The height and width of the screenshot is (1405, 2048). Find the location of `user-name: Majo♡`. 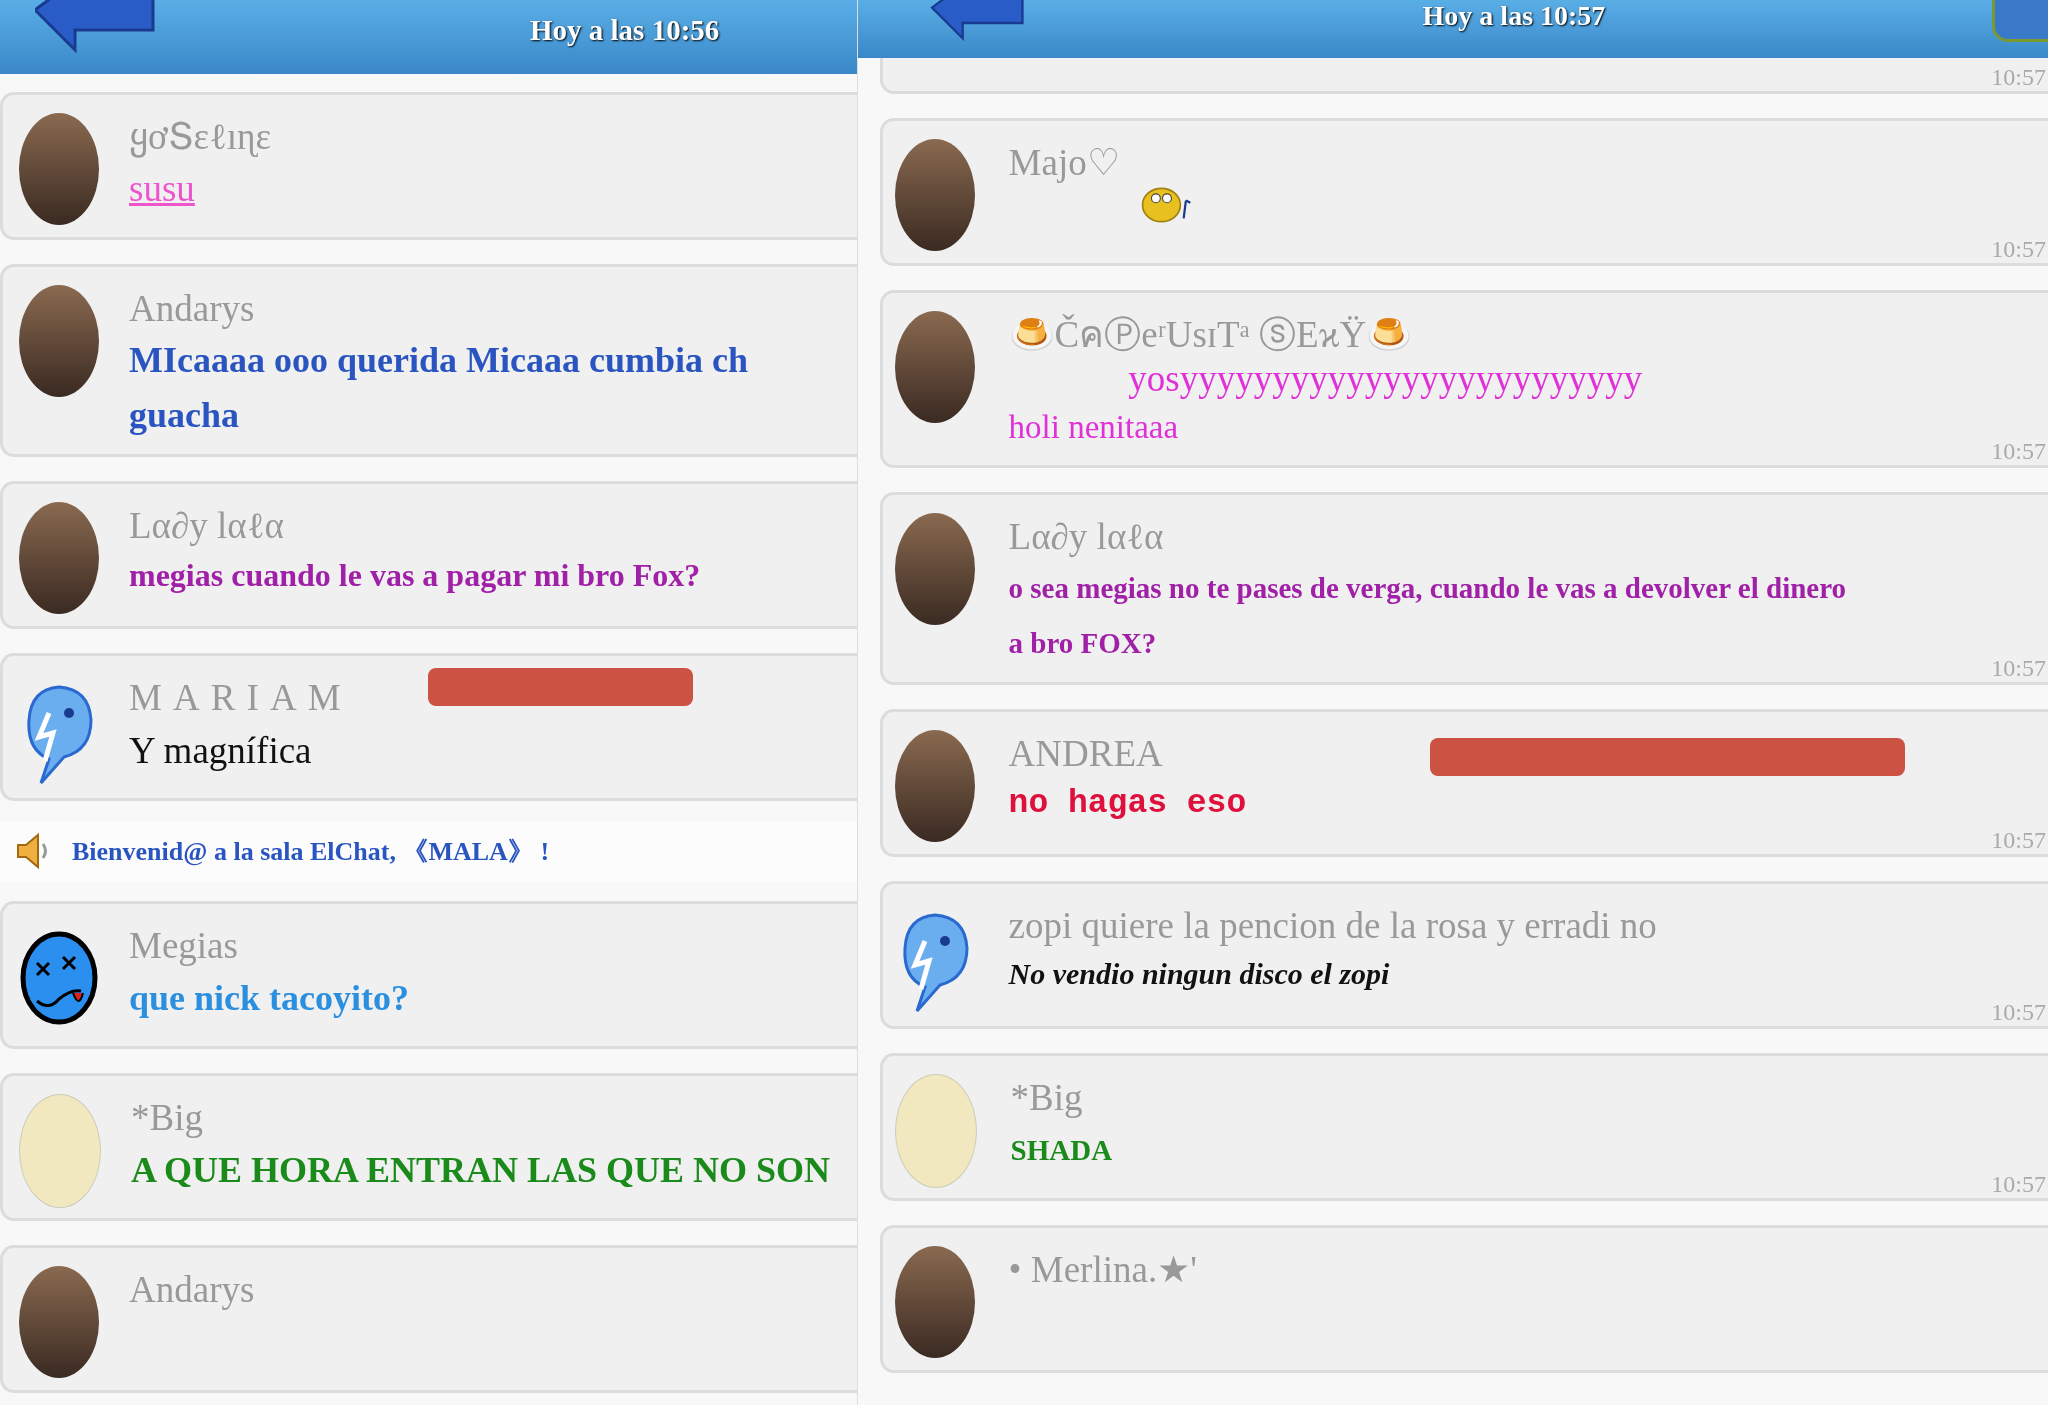

user-name: Majo♡ is located at coordinates (1064, 163).